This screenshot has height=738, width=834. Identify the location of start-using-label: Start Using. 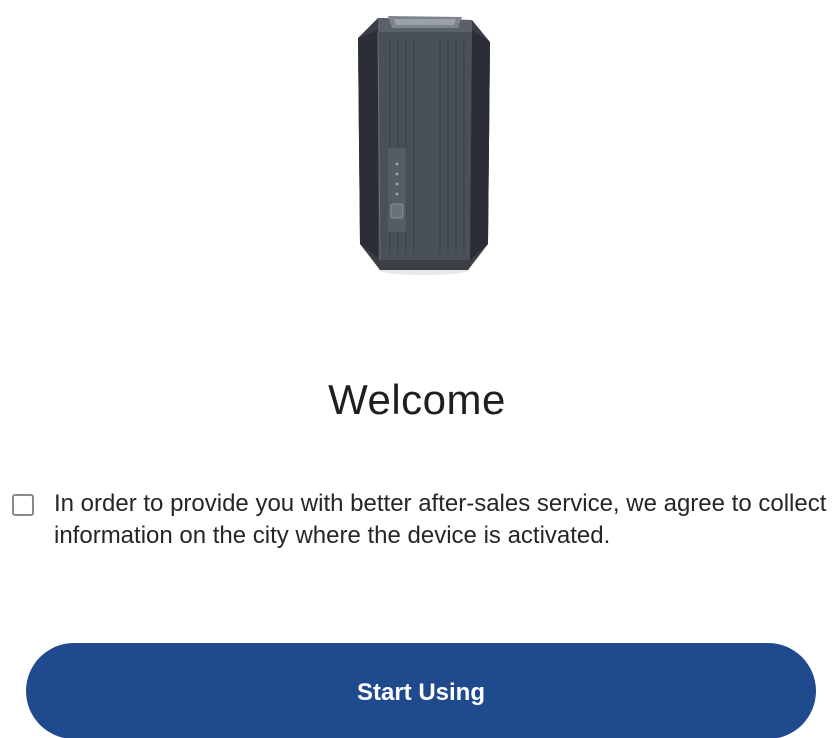
(420, 692).